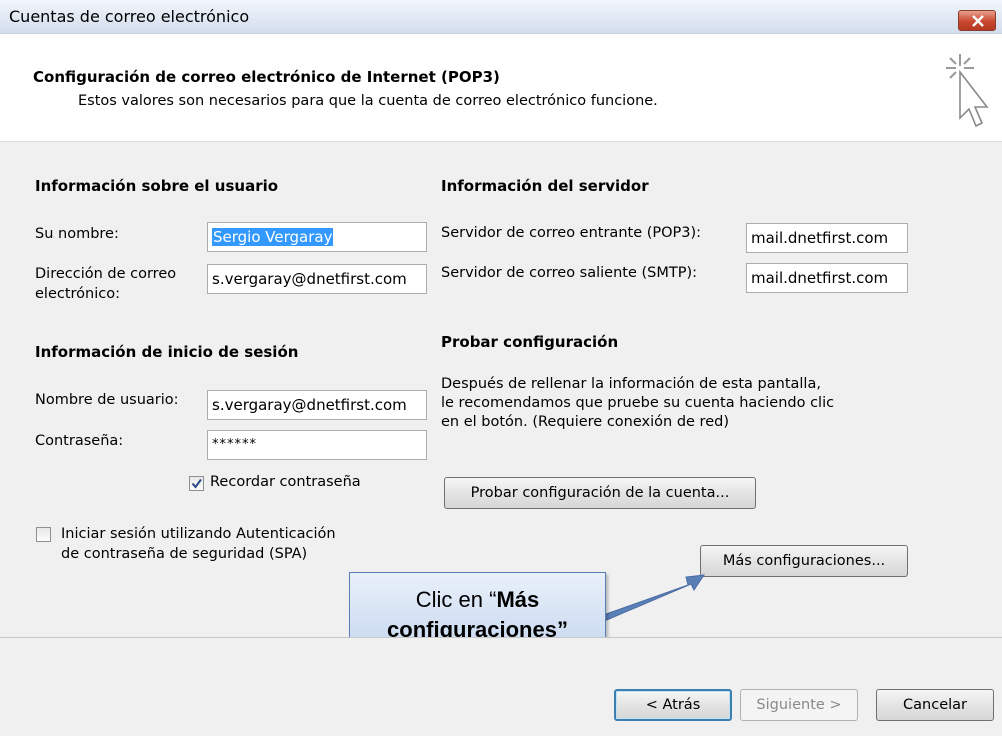  What do you see at coordinates (273, 237) in the screenshot?
I see `name-value: Sergio Vergaray` at bounding box center [273, 237].